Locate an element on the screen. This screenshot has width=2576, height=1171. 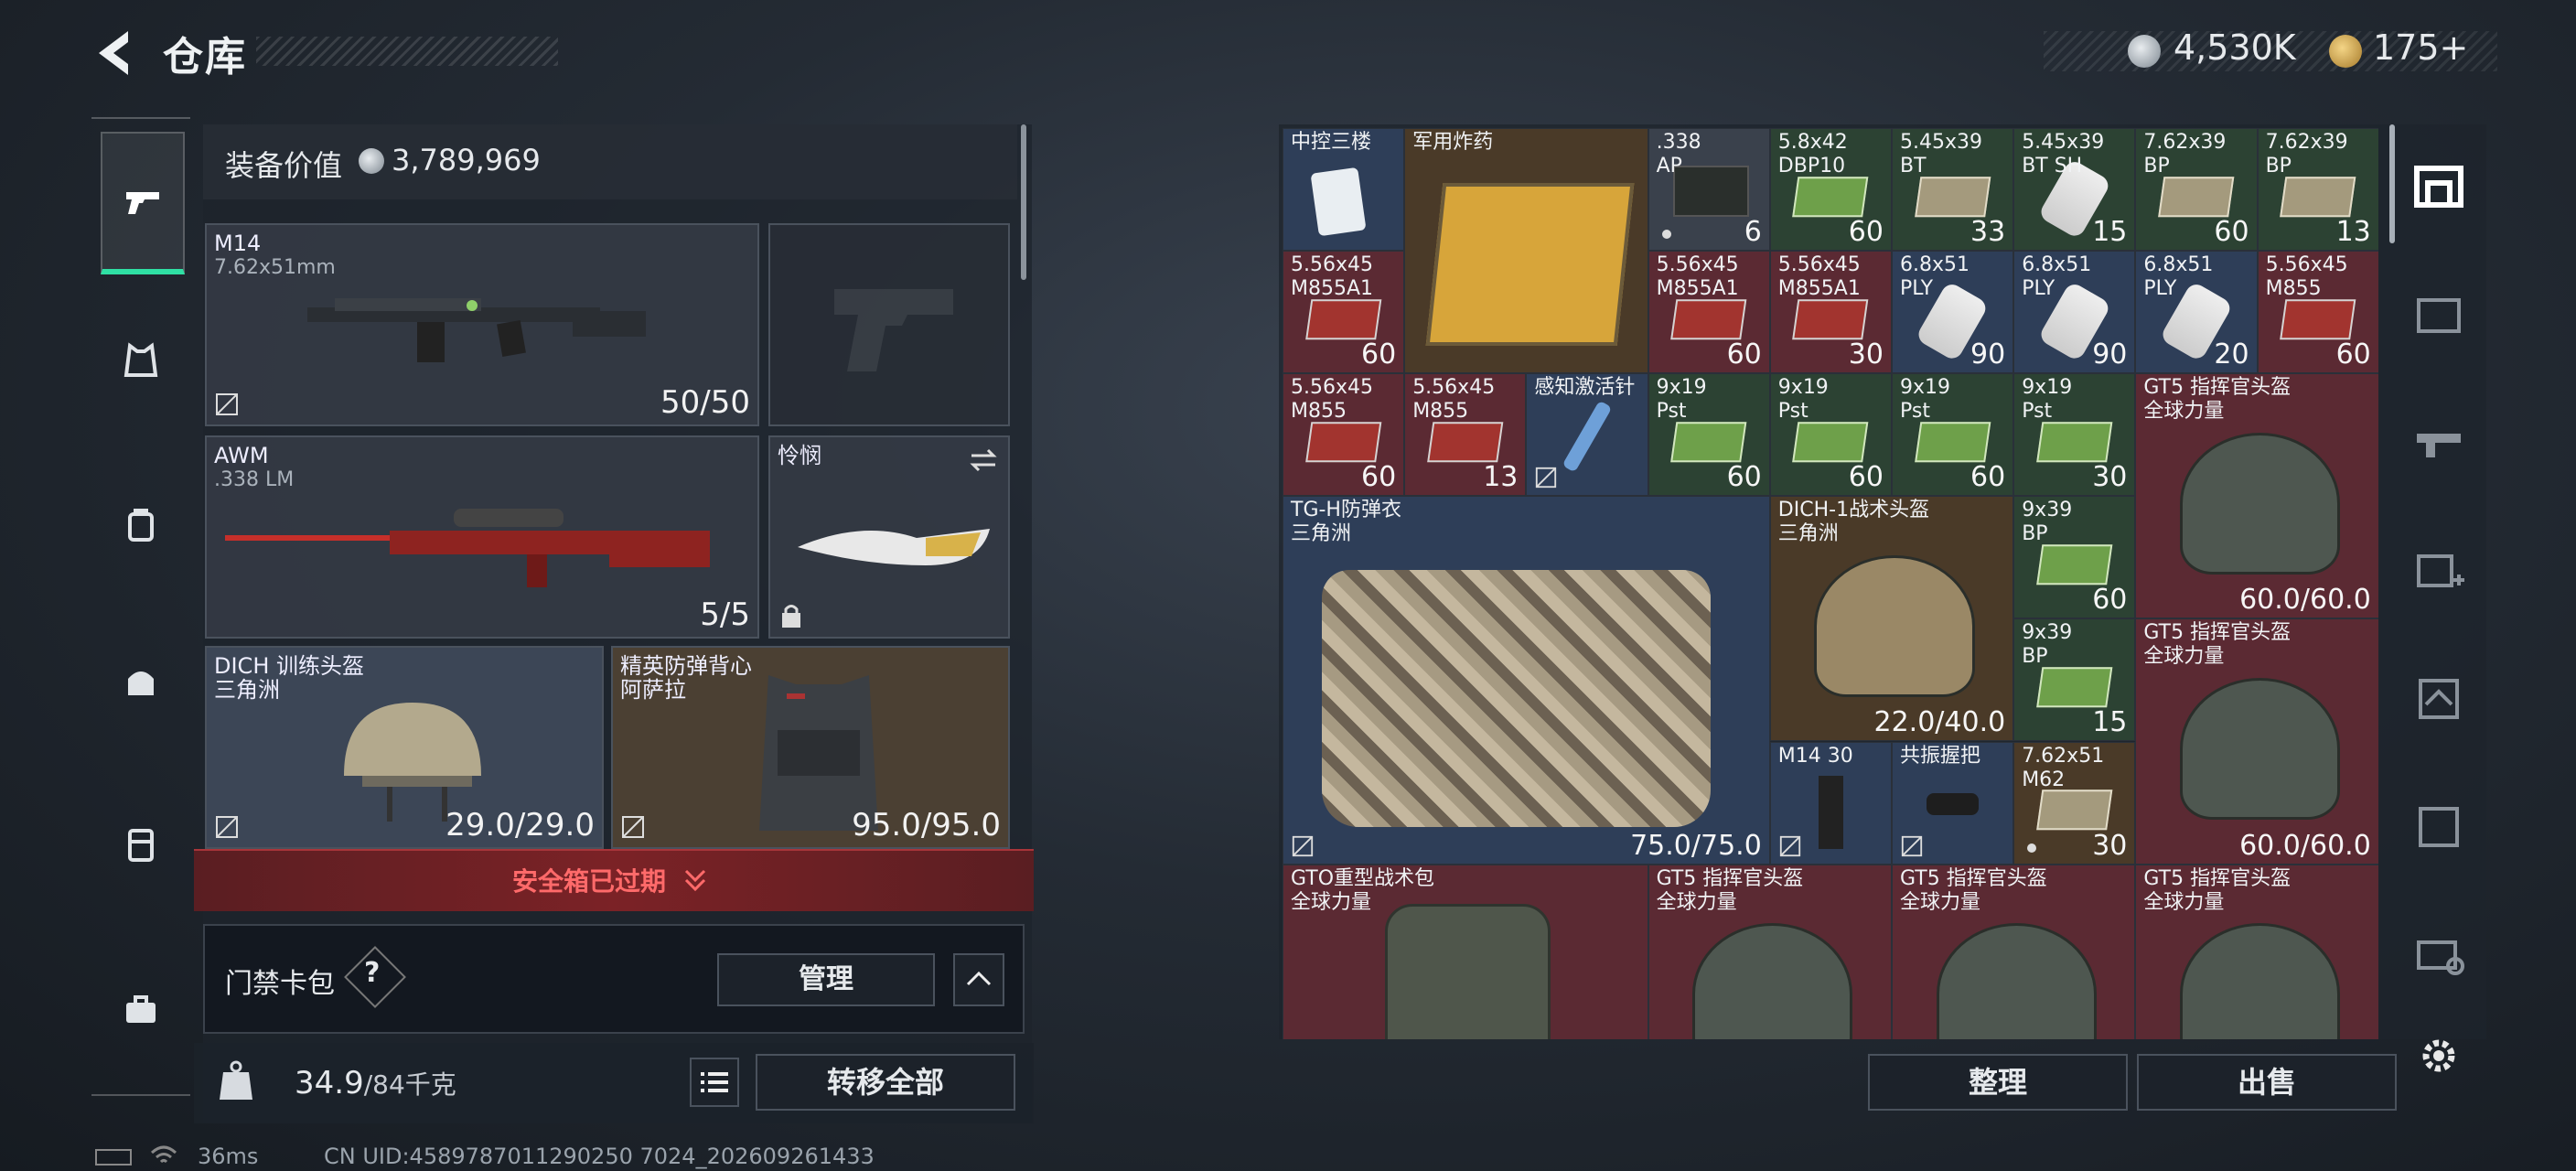
weight-readout: 34.9/84千克 is located at coordinates (376, 1083).